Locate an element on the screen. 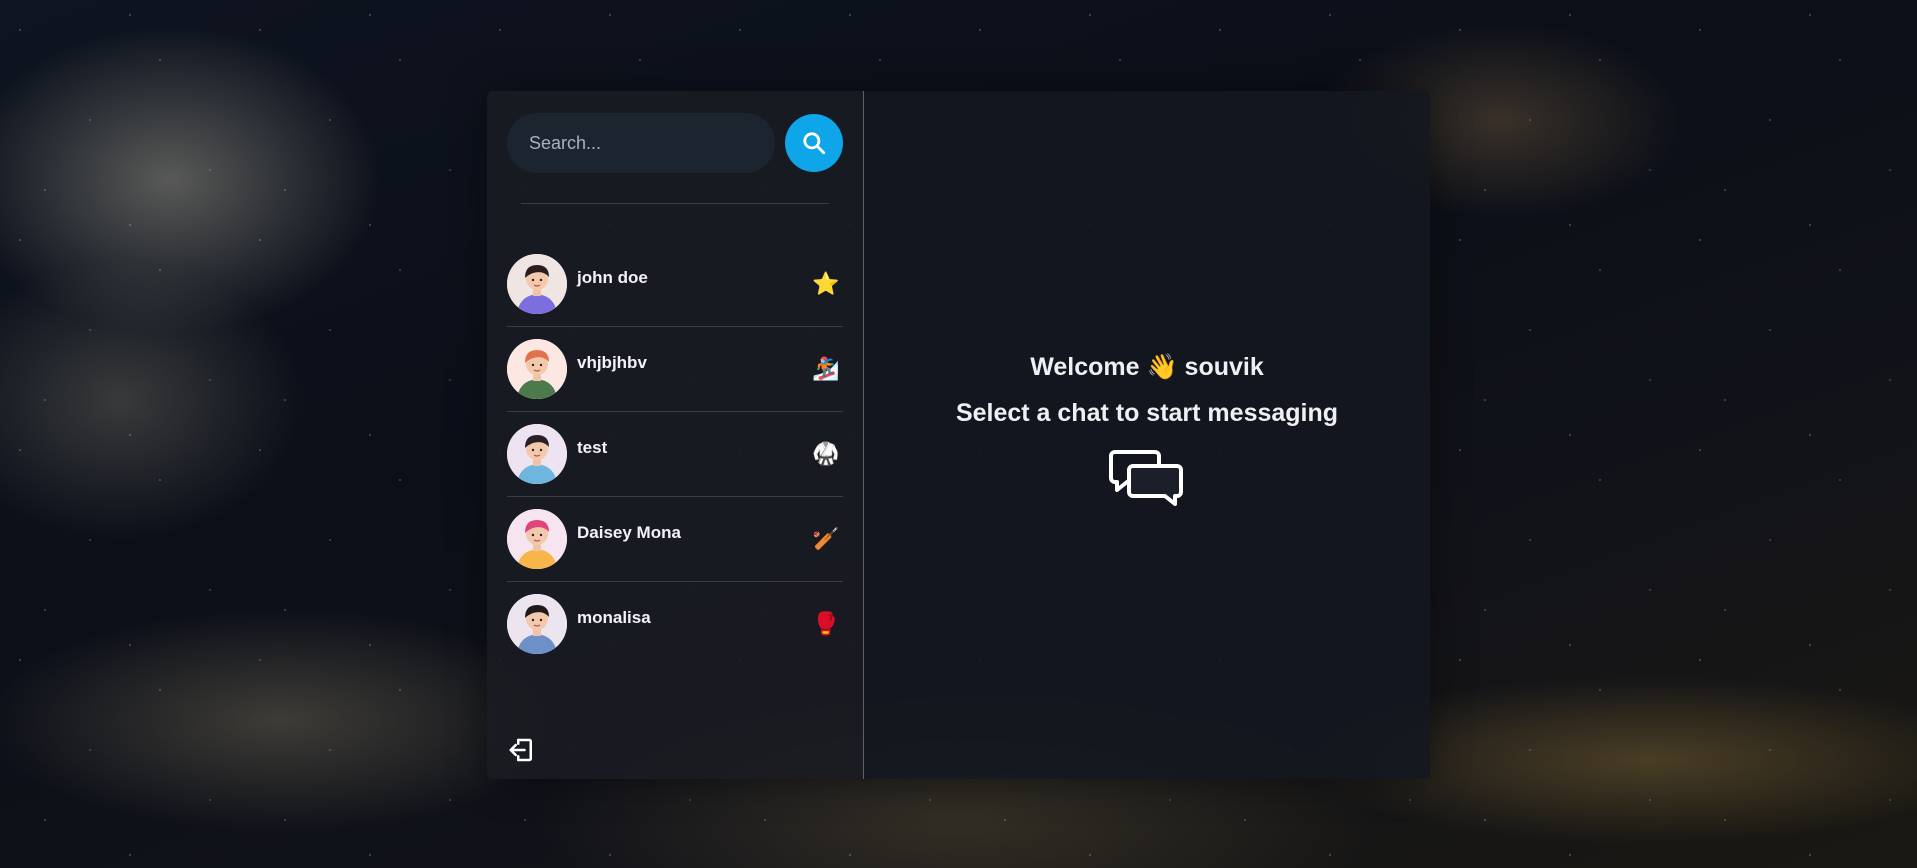 The height and width of the screenshot is (868, 1917). search-input is located at coordinates (641, 143).